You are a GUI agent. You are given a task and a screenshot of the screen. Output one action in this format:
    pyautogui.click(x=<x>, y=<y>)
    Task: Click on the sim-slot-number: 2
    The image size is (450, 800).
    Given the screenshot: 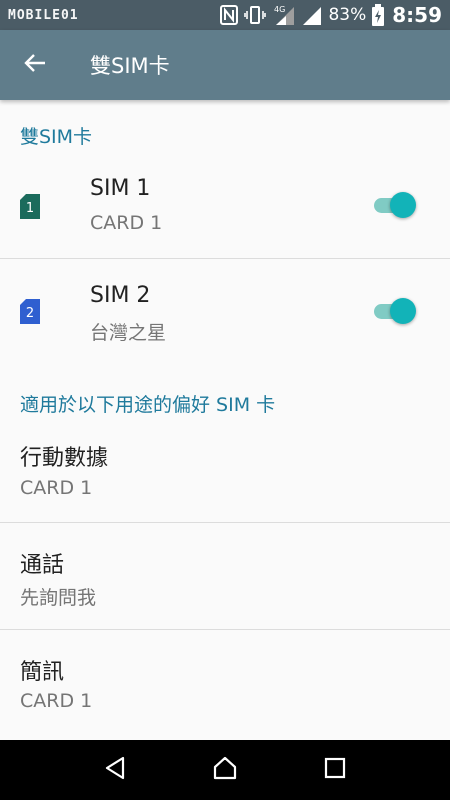 What is the action you would take?
    pyautogui.click(x=30, y=313)
    